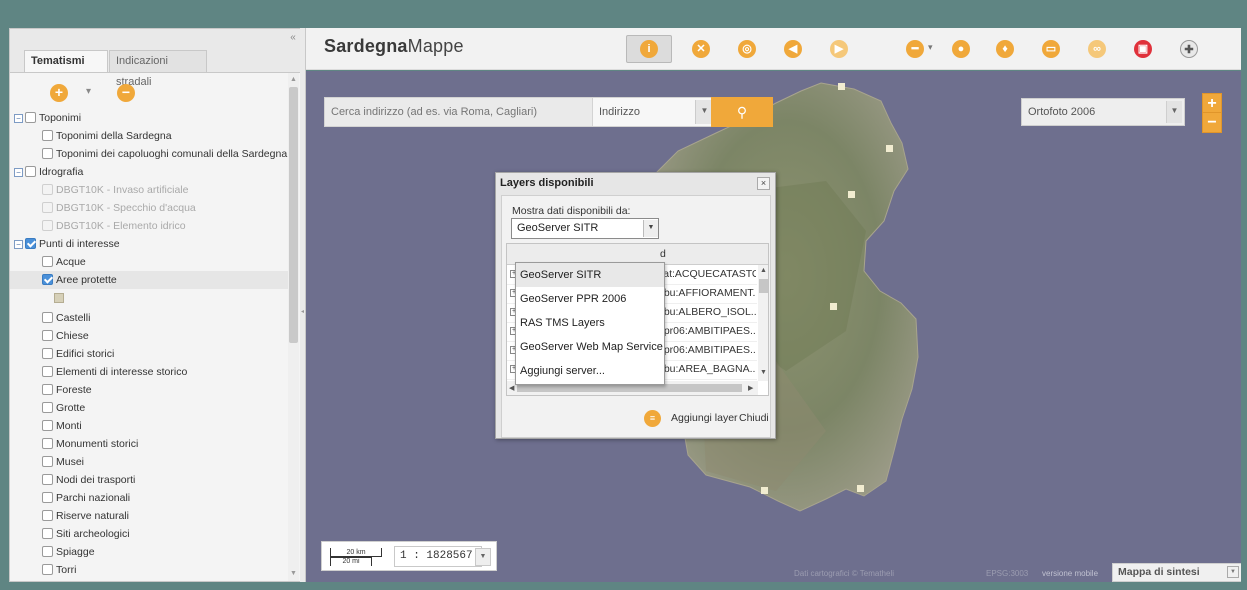 The width and height of the screenshot is (1247, 590). Describe the element at coordinates (64, 262) in the screenshot. I see `tree-node: Acque` at that location.